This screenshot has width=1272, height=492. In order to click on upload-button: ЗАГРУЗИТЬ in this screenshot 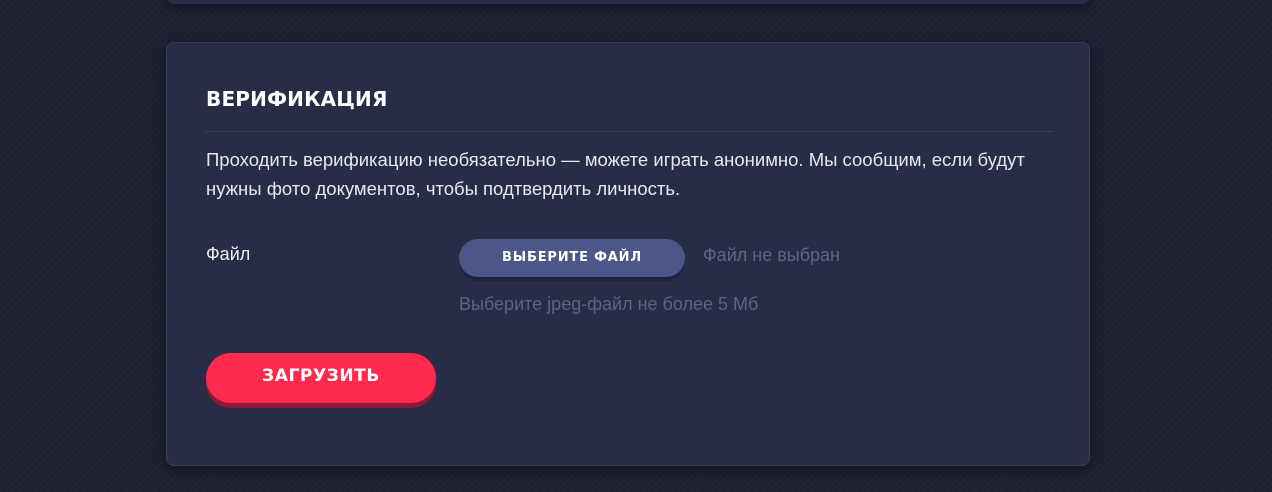, I will do `click(321, 378)`.